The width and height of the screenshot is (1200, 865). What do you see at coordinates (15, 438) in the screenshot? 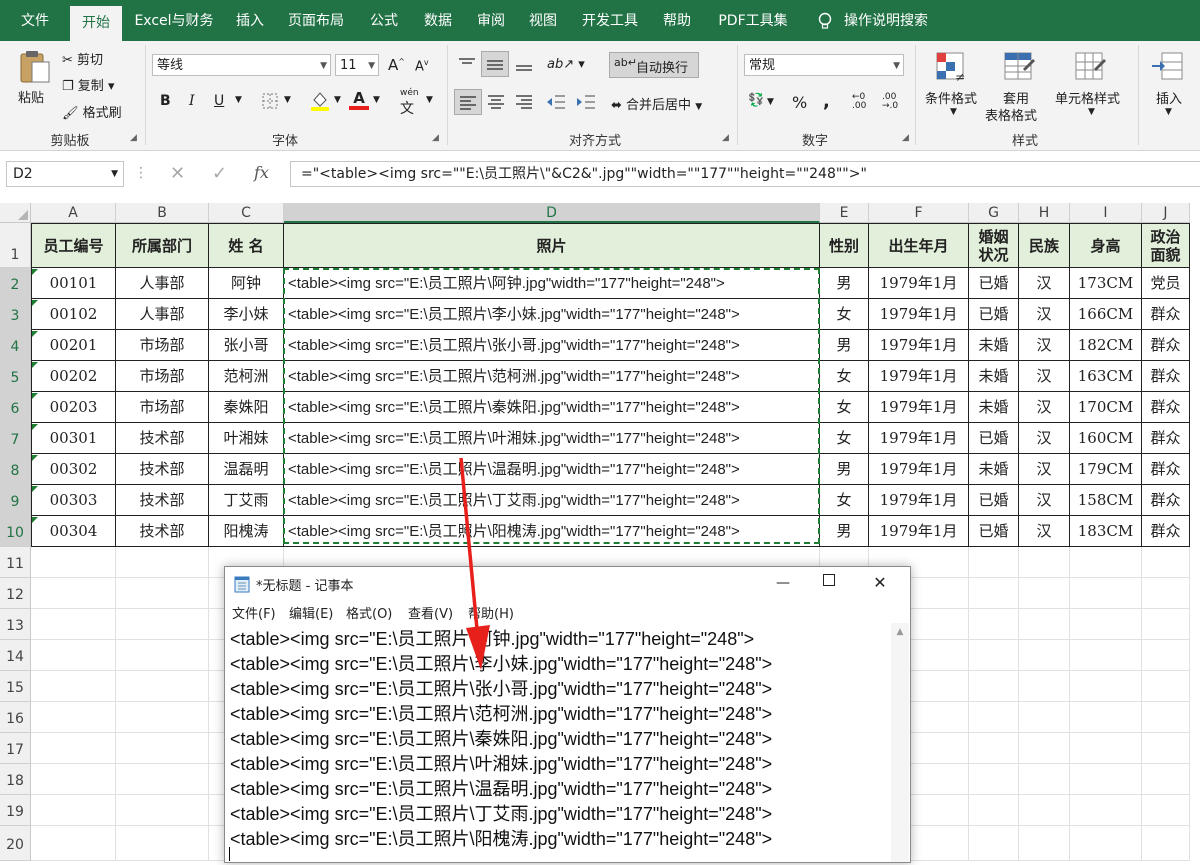
I see `row-header-7: 7` at bounding box center [15, 438].